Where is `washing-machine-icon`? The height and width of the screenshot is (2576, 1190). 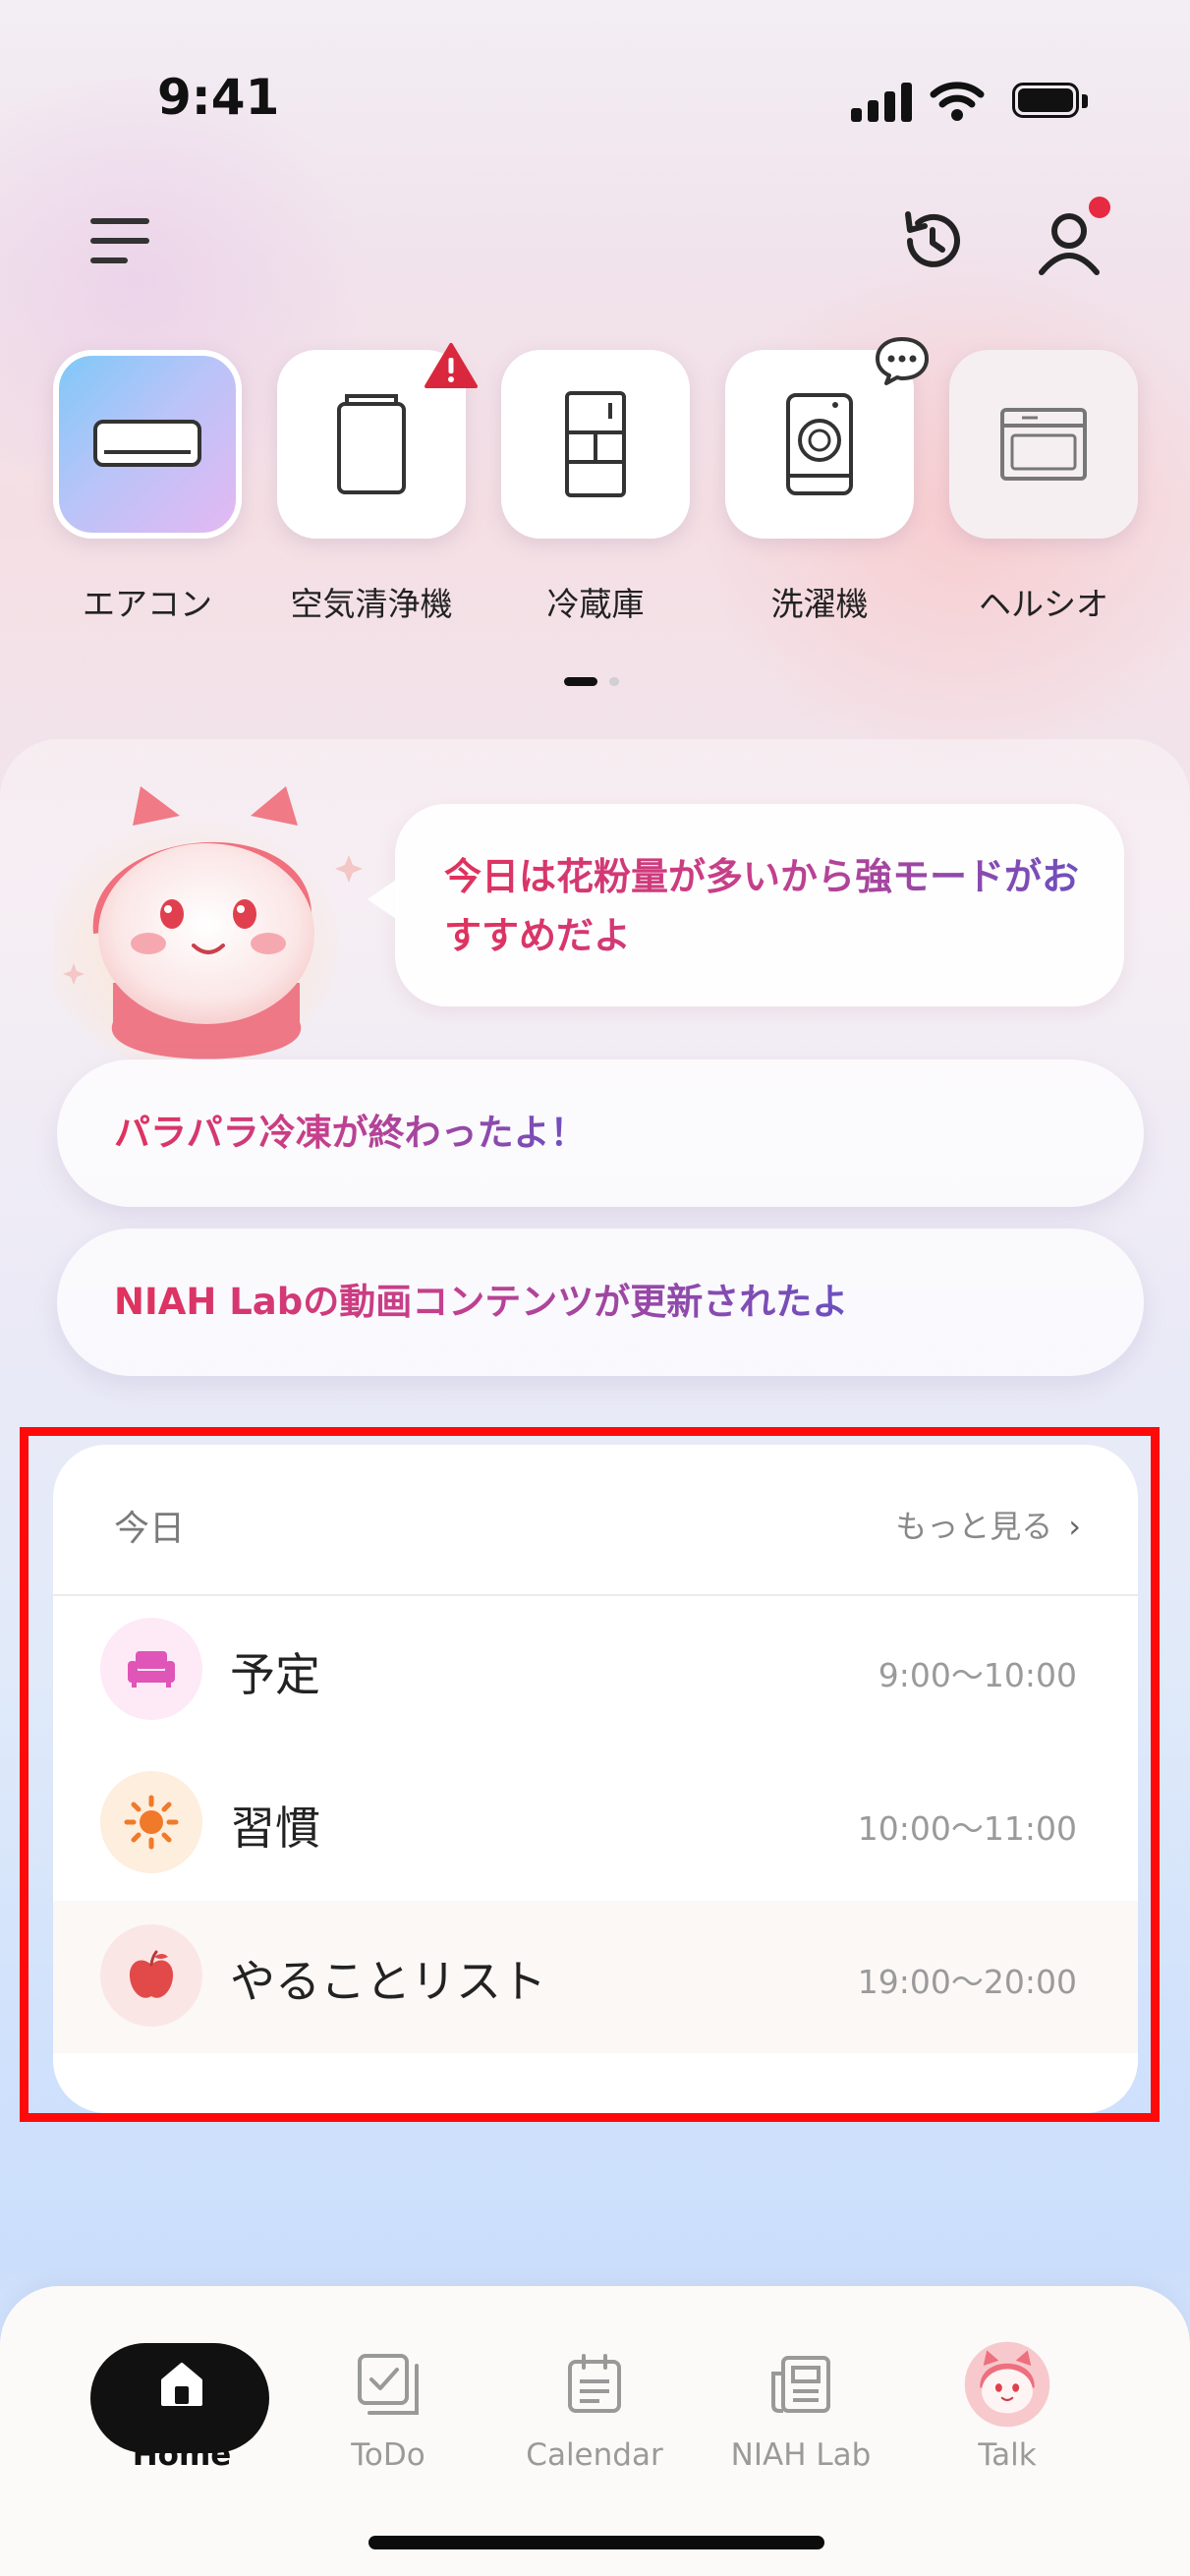 washing-machine-icon is located at coordinates (819, 444).